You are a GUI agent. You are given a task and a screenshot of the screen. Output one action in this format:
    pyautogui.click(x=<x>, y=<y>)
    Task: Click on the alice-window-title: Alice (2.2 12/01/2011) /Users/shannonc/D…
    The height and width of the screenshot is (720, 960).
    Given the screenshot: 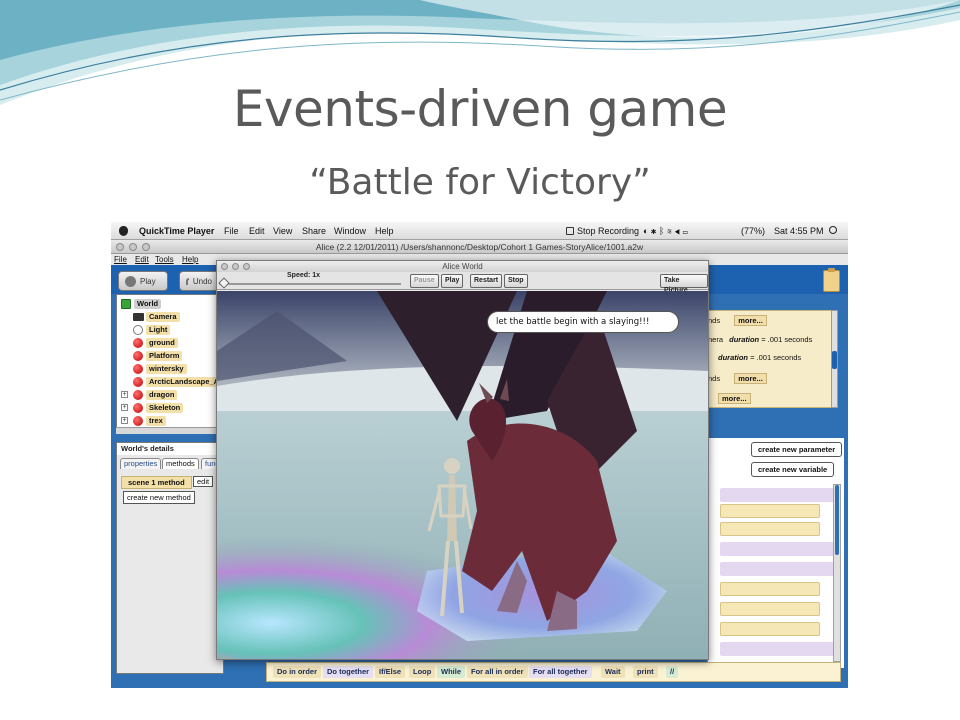 What is the action you would take?
    pyautogui.click(x=479, y=247)
    